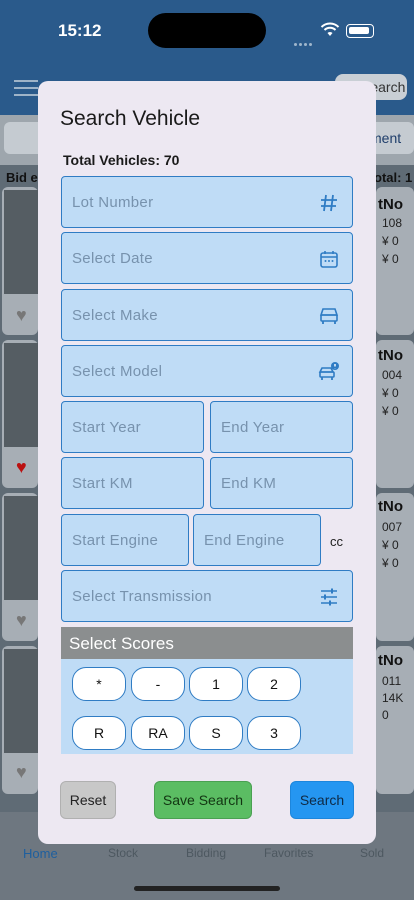 This screenshot has height=900, width=414. What do you see at coordinates (392, 527) in the screenshot?
I see `card-line: 007` at bounding box center [392, 527].